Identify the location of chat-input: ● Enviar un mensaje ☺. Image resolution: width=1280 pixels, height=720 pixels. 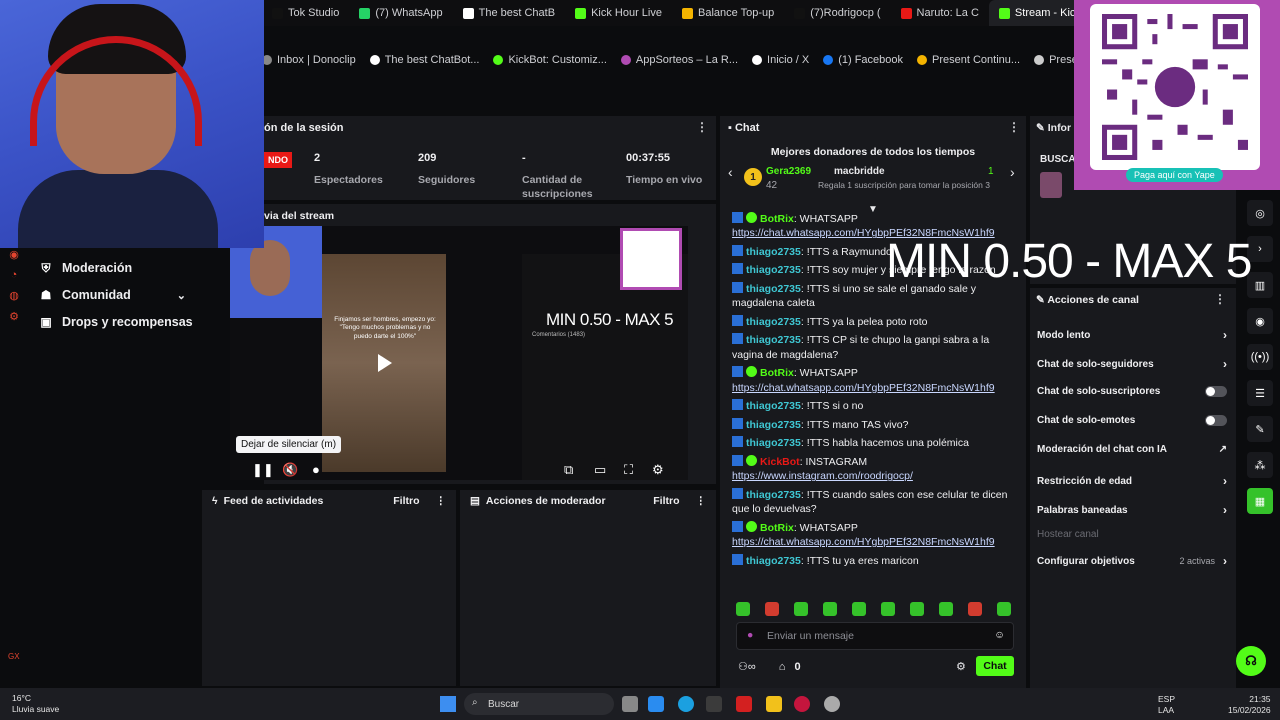
(875, 636).